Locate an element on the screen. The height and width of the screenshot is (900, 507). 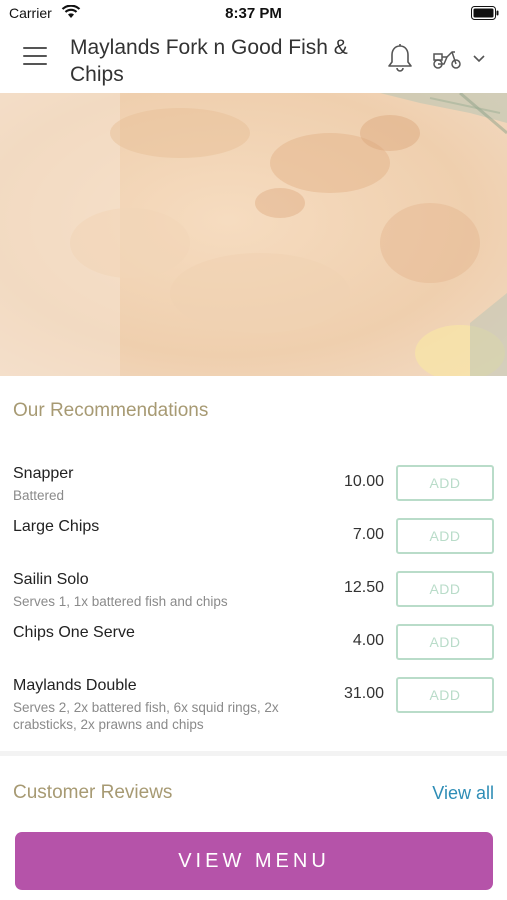
reviews-heading: Customer Reviews is located at coordinates (93, 792).